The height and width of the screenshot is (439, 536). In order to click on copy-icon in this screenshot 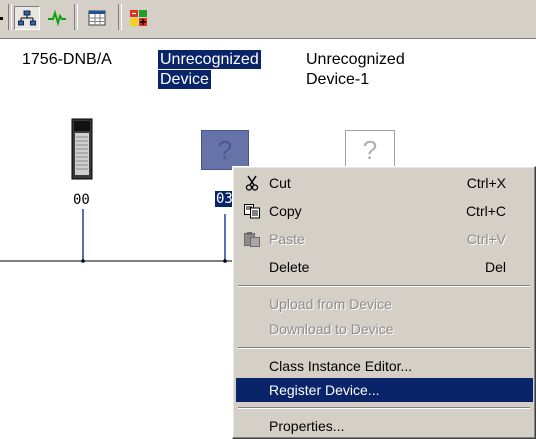, I will do `click(252, 211)`.